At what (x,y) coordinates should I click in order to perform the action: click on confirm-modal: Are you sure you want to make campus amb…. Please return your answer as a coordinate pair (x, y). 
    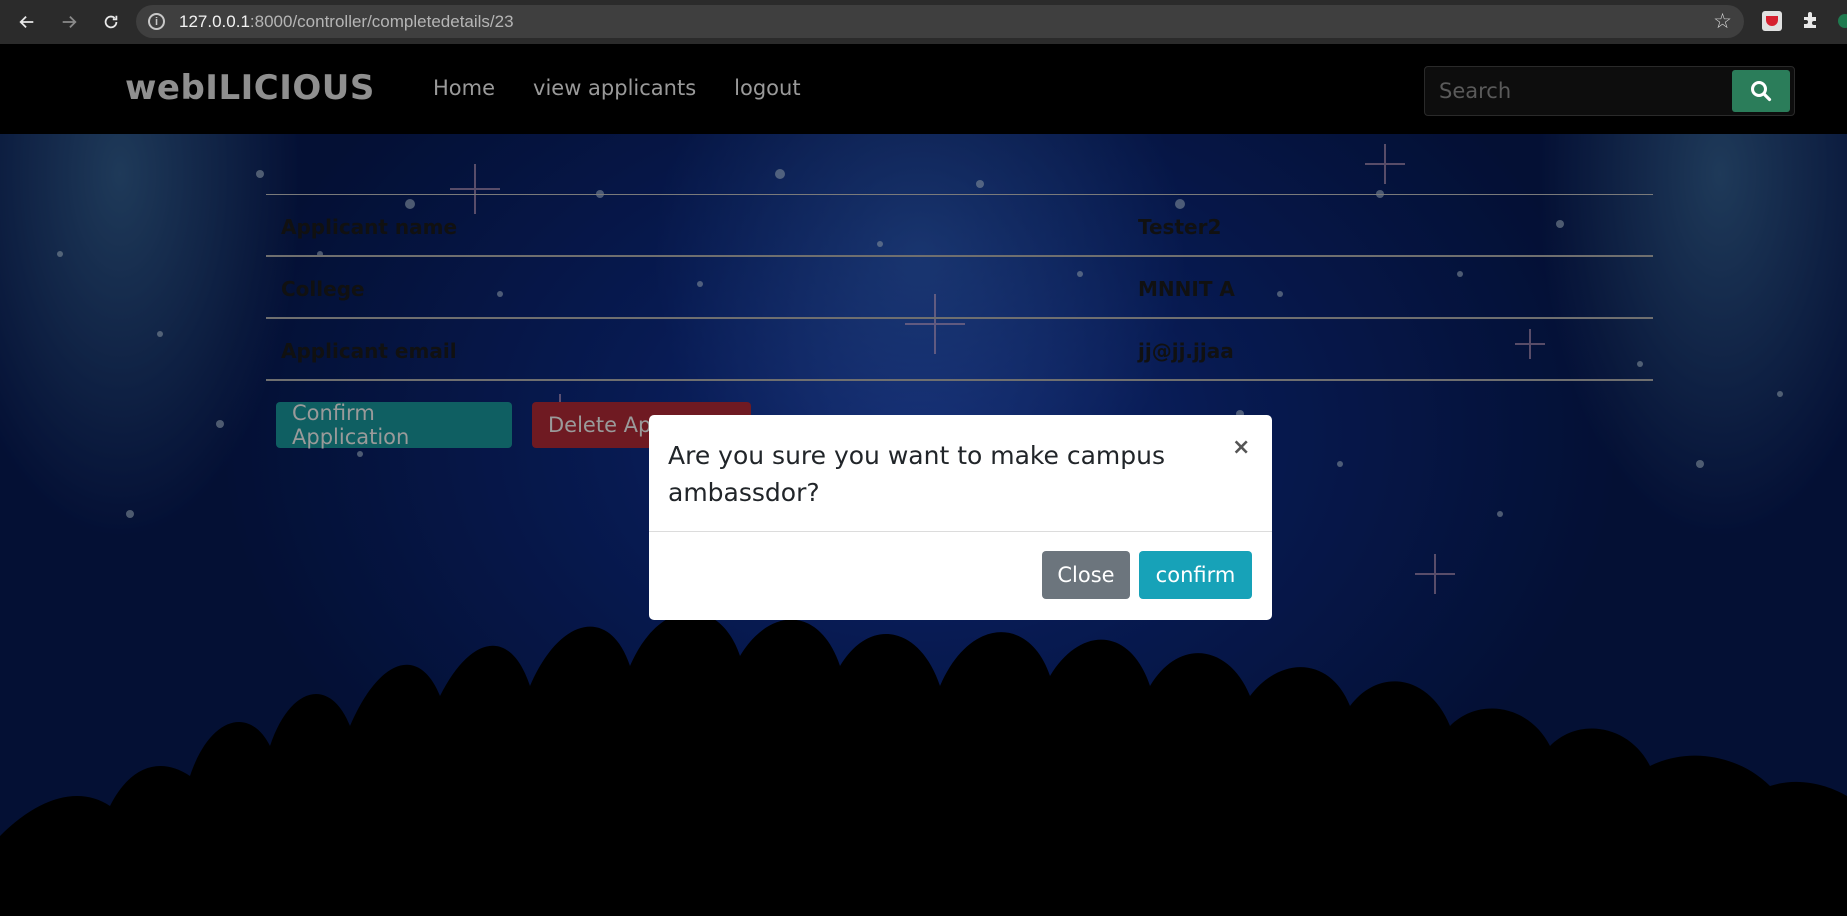
    Looking at the image, I should click on (960, 517).